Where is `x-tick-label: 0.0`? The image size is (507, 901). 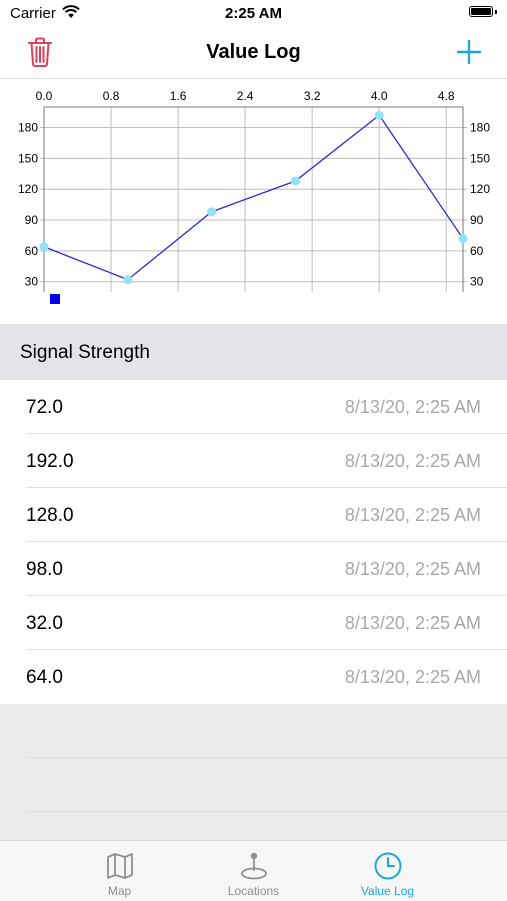
x-tick-label: 0.0 is located at coordinates (44, 96).